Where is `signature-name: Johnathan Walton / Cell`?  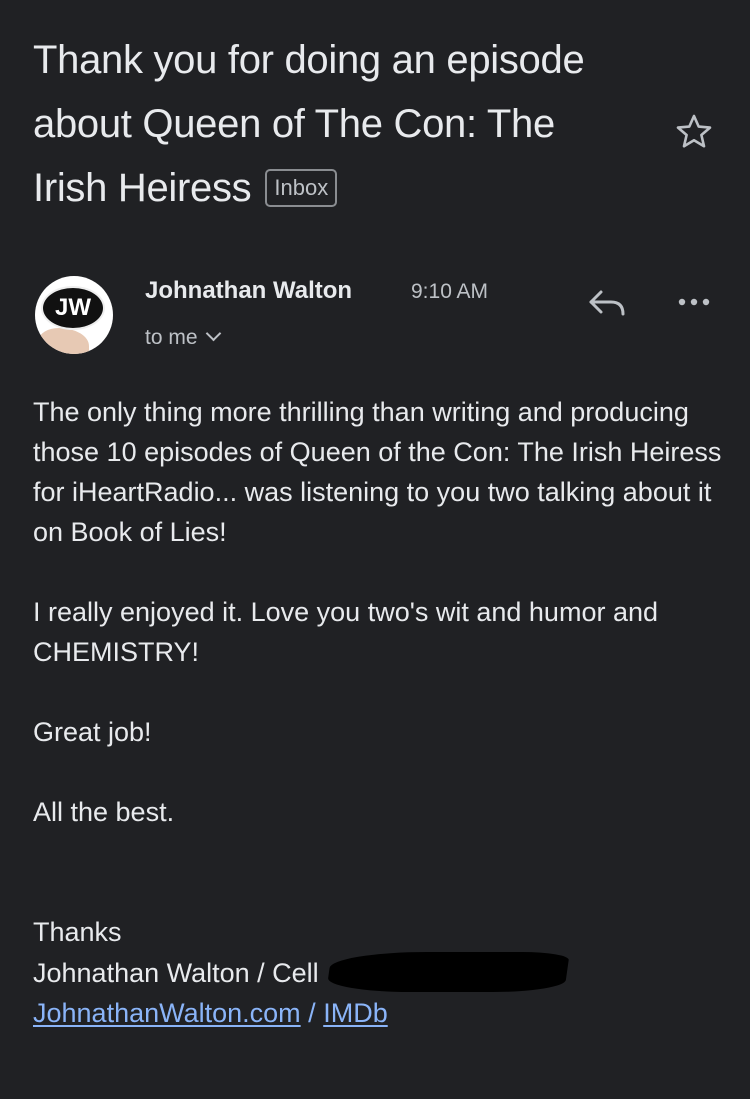 signature-name: Johnathan Walton / Cell is located at coordinates (176, 973).